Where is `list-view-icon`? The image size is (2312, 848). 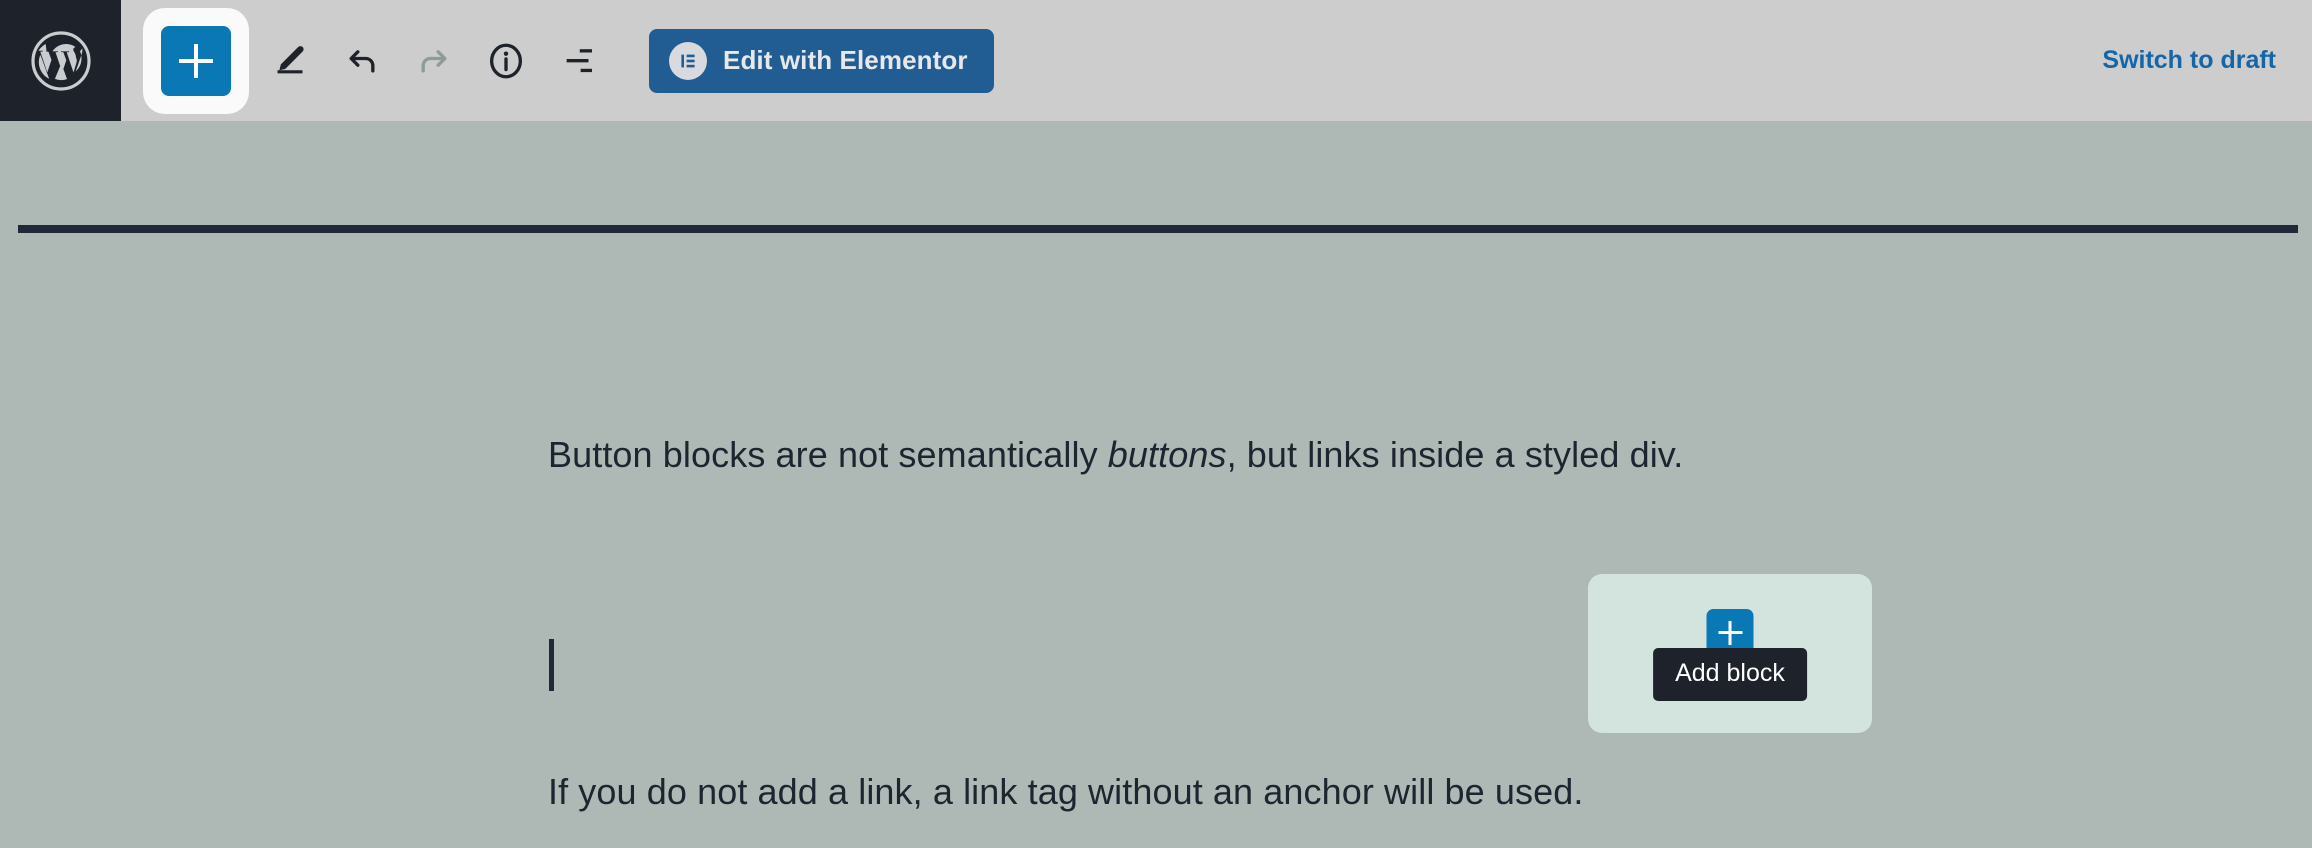 list-view-icon is located at coordinates (578, 61).